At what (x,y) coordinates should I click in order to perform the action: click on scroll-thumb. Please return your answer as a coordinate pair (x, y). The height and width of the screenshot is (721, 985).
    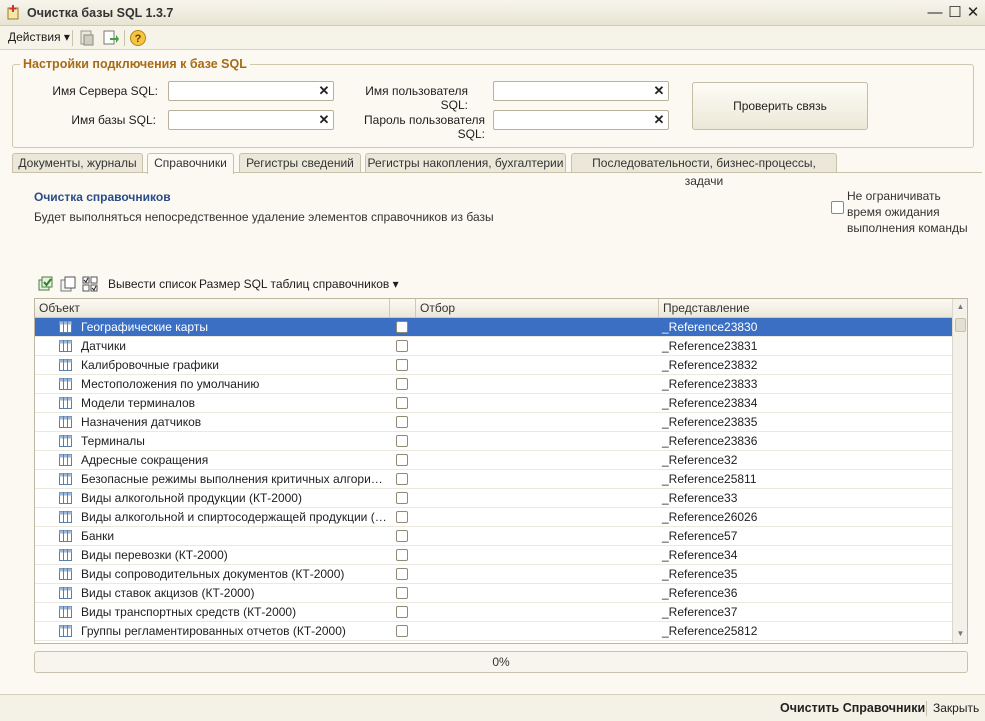
    Looking at the image, I should click on (960, 325).